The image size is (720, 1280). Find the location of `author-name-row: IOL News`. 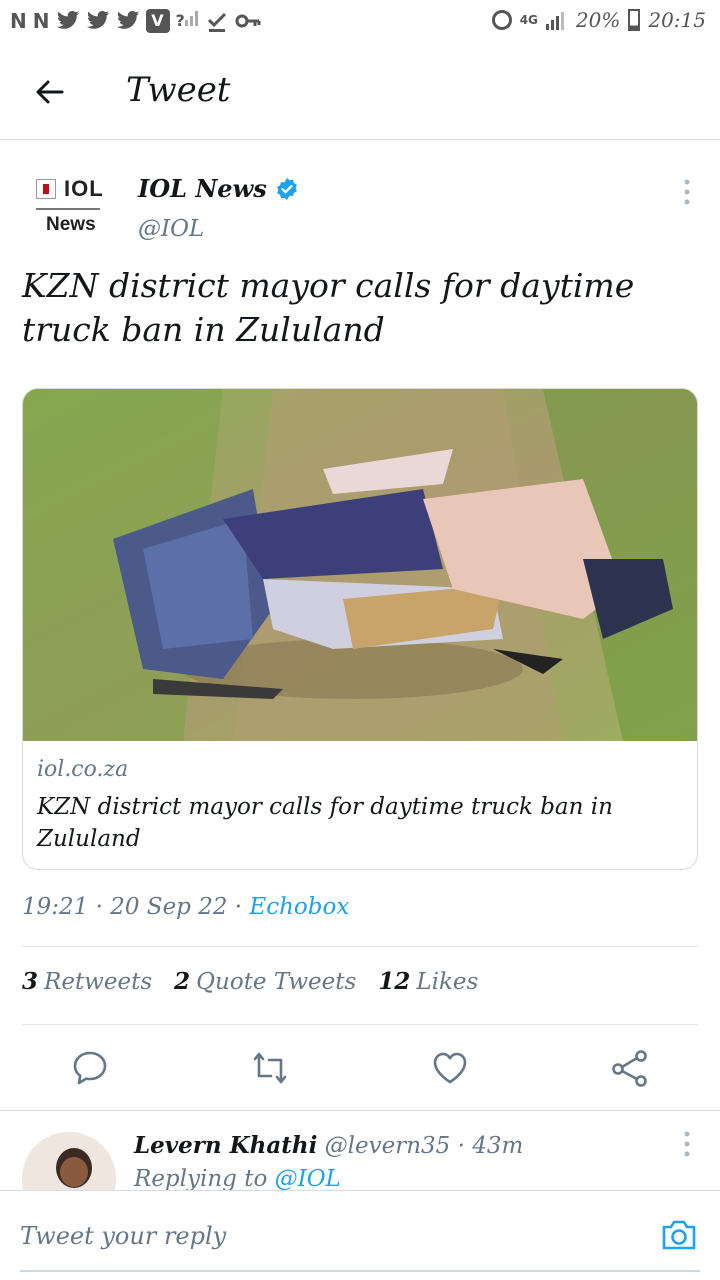

author-name-row: IOL News is located at coordinates (218, 188).